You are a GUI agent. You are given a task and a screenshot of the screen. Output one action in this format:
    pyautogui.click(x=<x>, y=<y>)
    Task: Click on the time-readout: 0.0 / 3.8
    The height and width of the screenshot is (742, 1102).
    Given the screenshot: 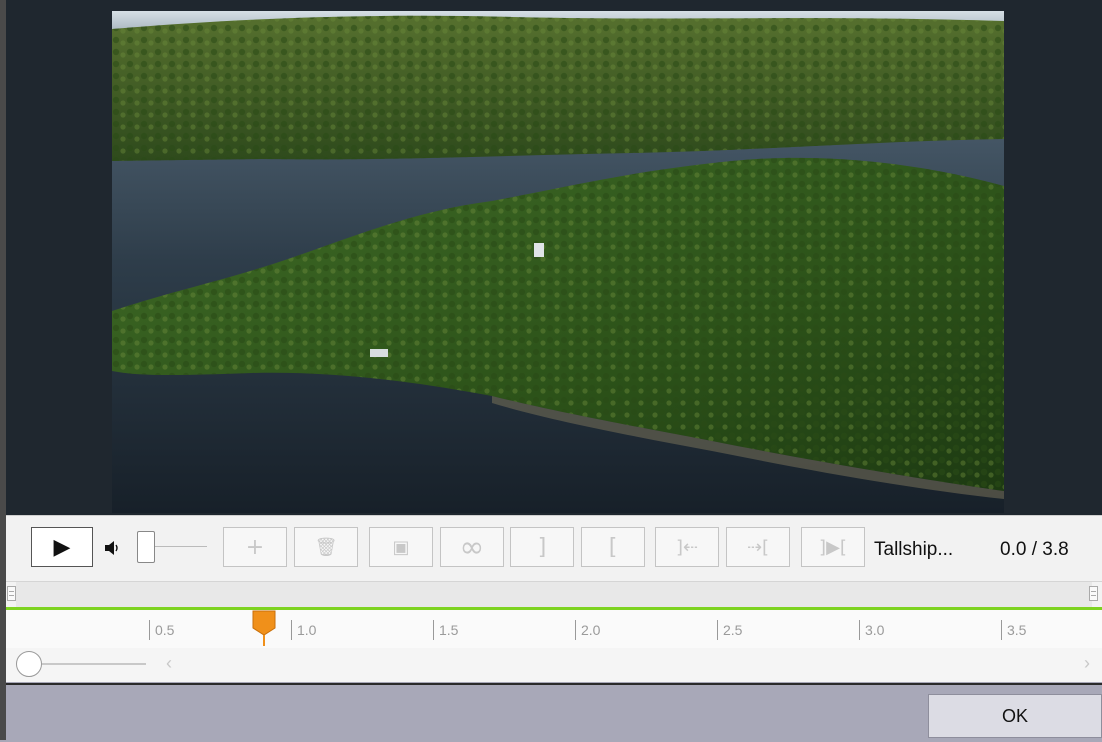 What is the action you would take?
    pyautogui.click(x=1034, y=549)
    